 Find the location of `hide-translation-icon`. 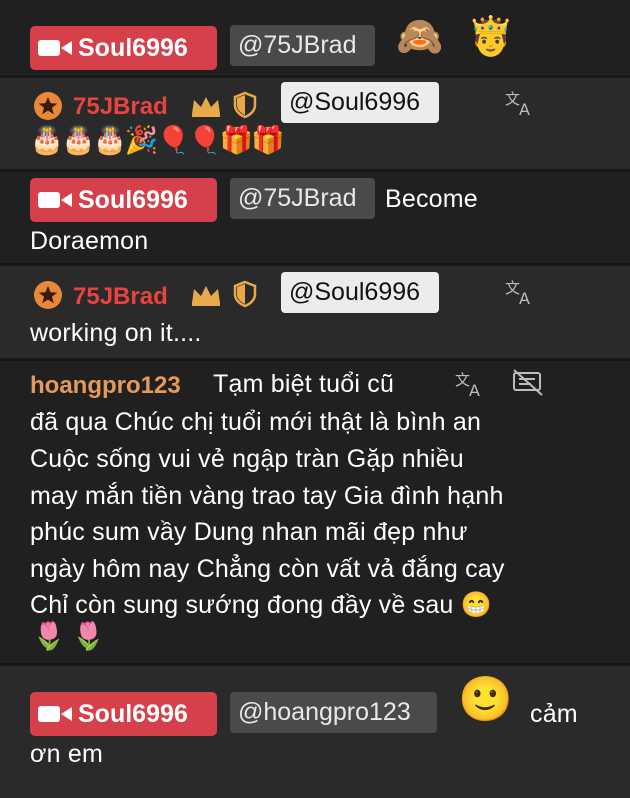

hide-translation-icon is located at coordinates (528, 383).